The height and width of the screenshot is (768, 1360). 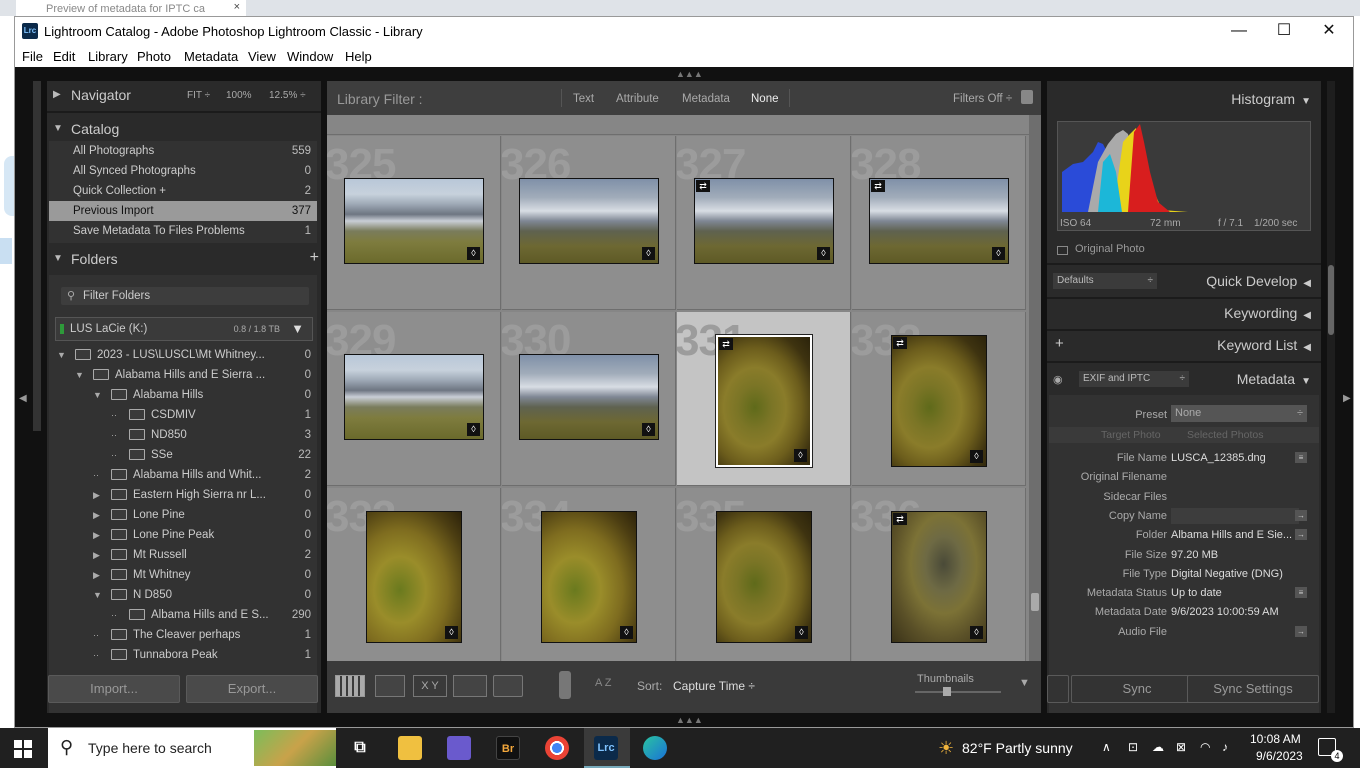 I want to click on right-scrollbar-thumb, so click(x=1331, y=300).